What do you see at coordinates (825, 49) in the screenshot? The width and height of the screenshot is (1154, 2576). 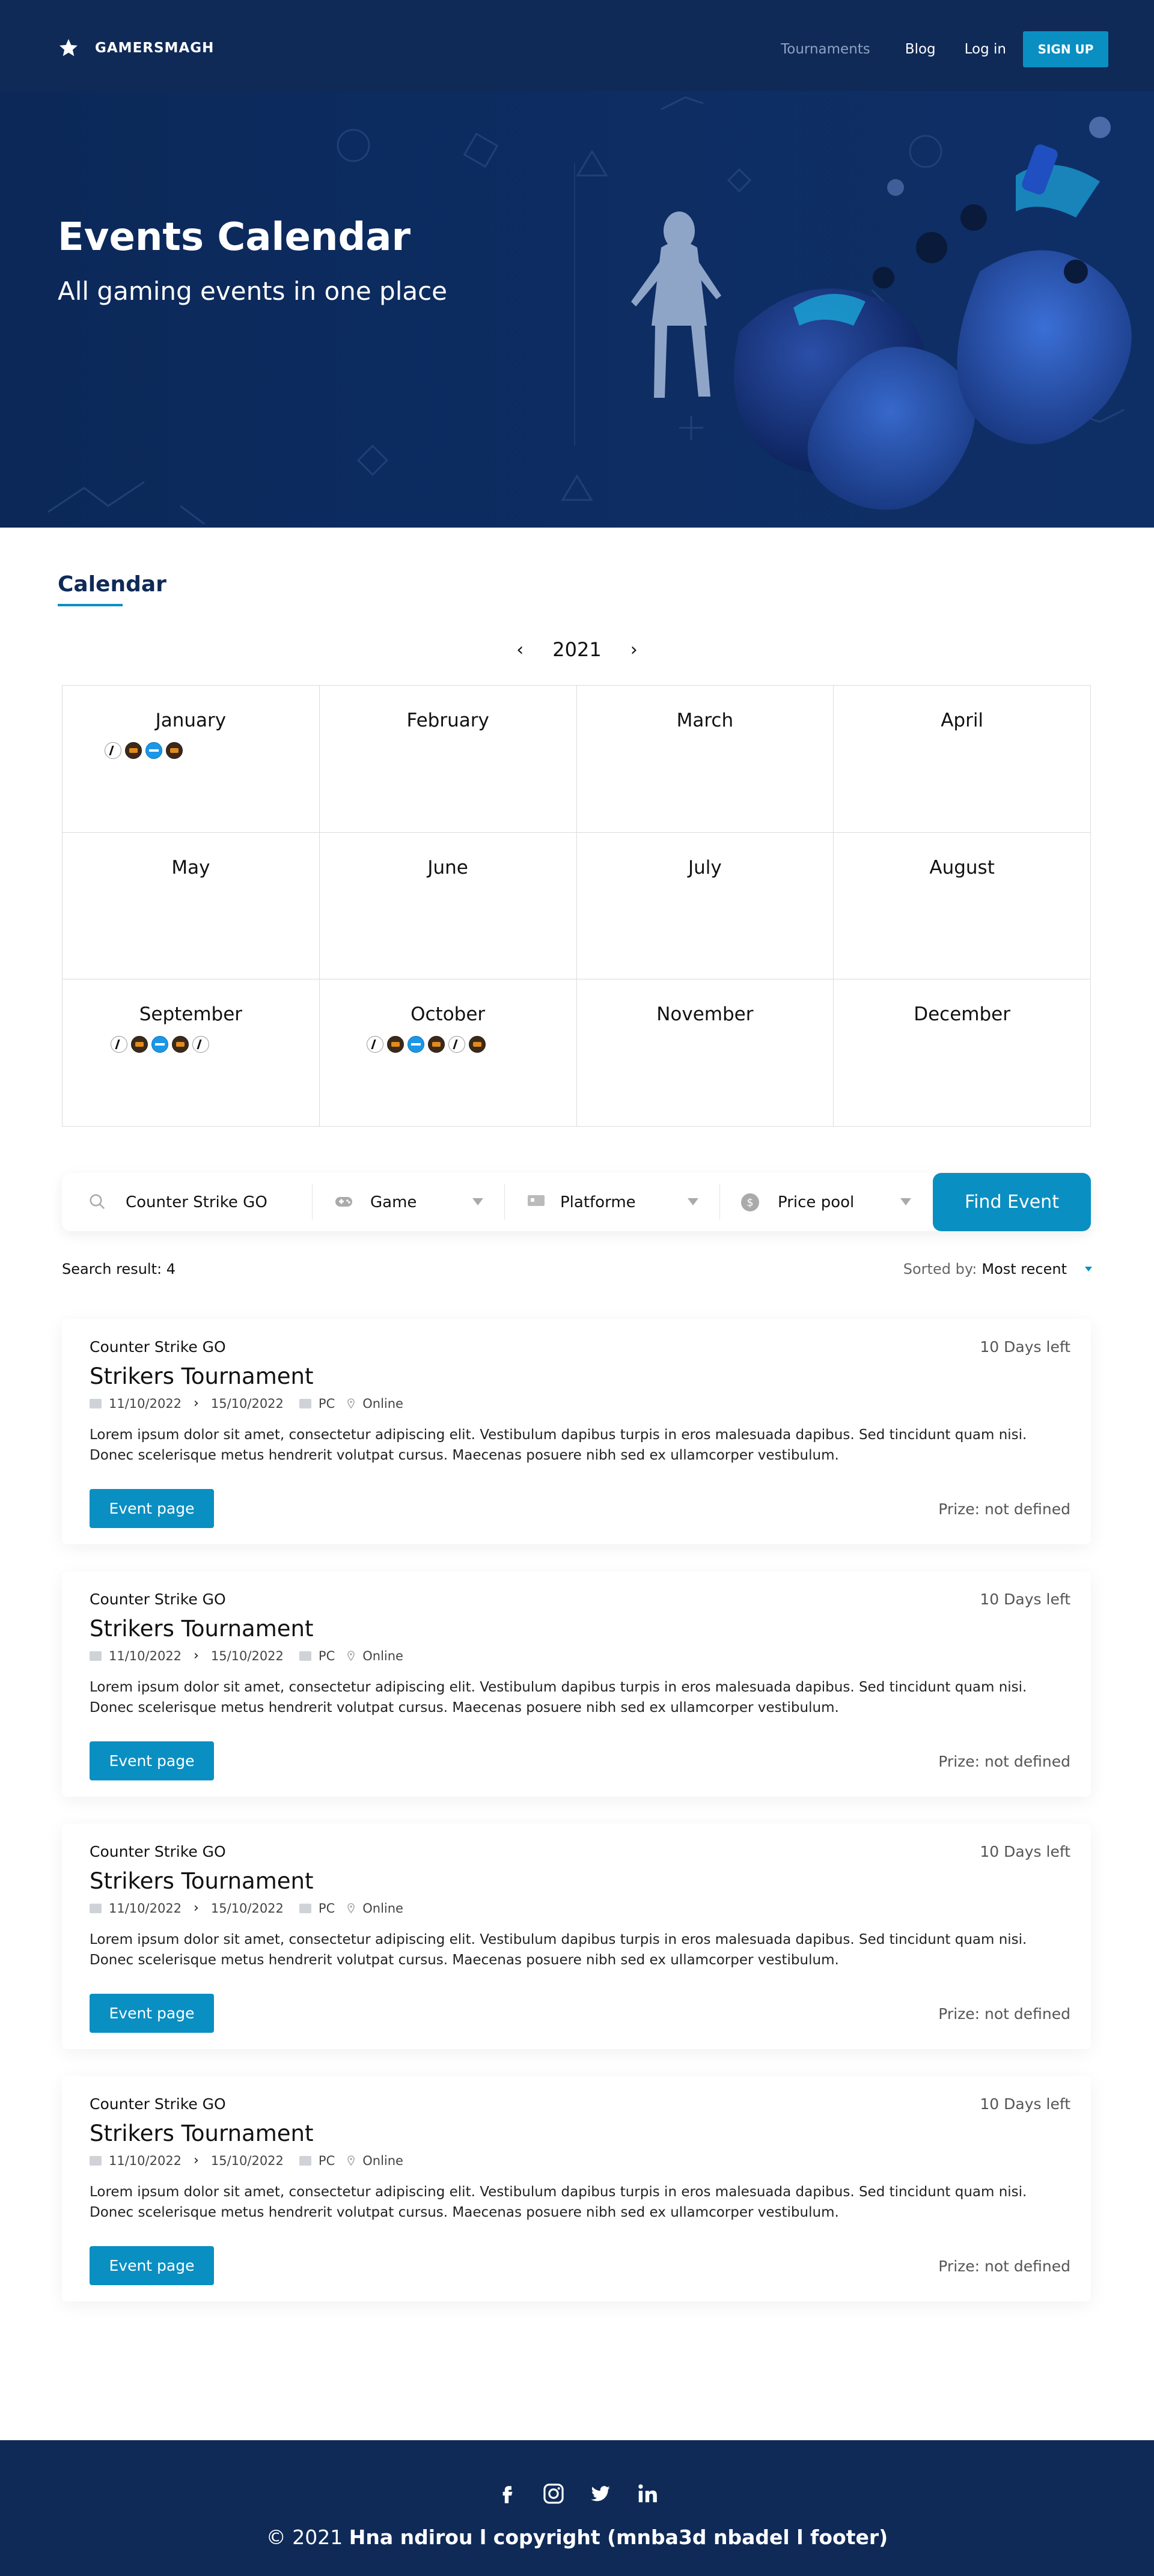 I see `nav-link-tournaments: Tournaments` at bounding box center [825, 49].